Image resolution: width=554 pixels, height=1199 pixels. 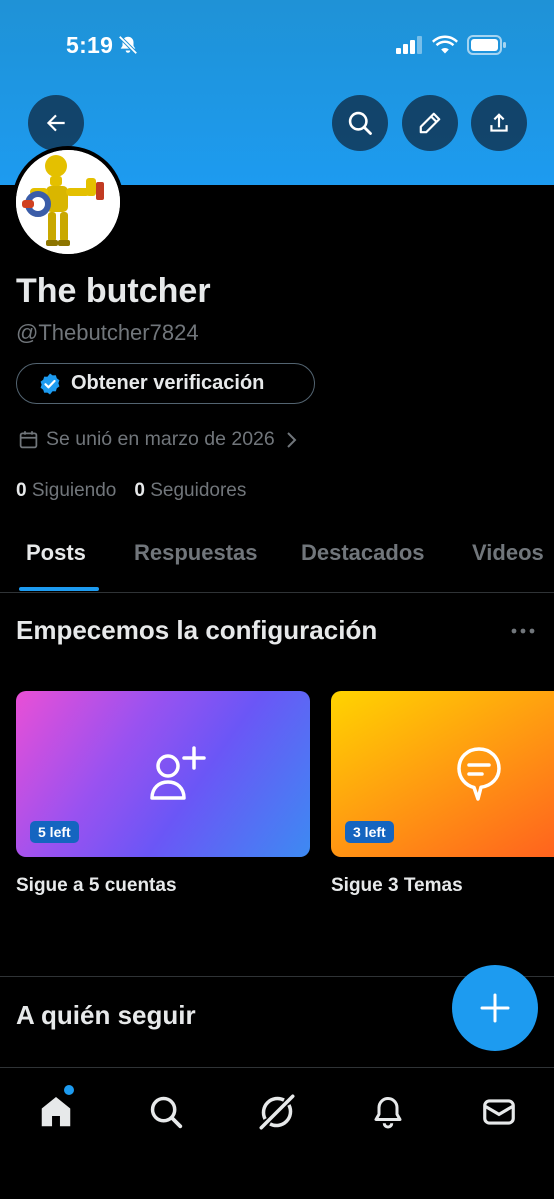 I want to click on followers-number: 0, so click(x=139, y=490).